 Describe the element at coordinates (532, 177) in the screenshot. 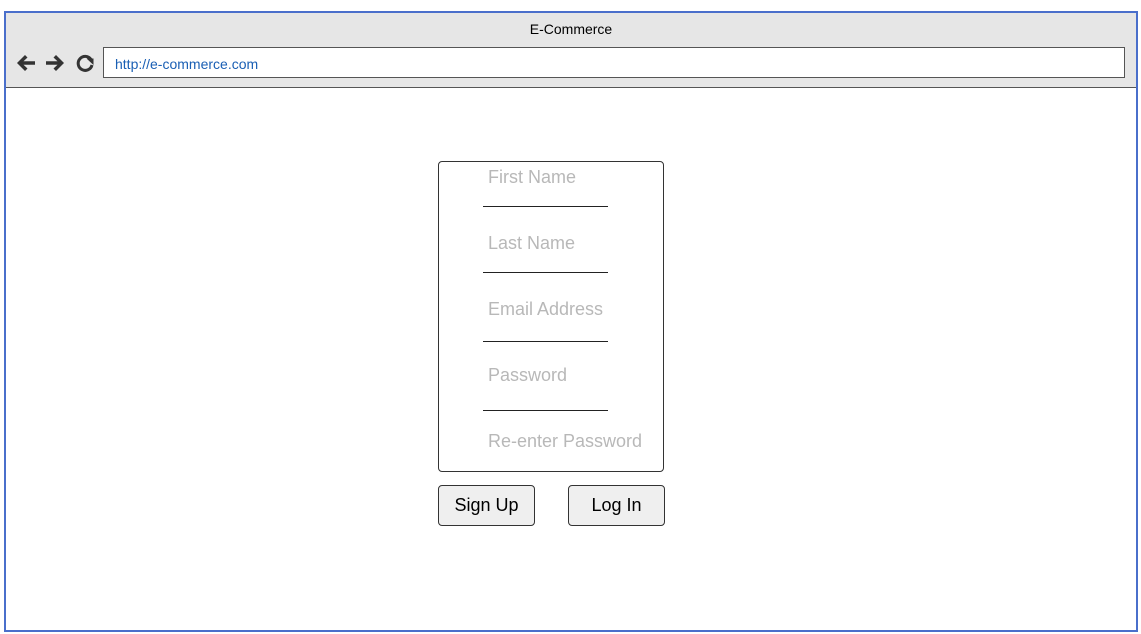

I see `first-name-field: First Name` at that location.